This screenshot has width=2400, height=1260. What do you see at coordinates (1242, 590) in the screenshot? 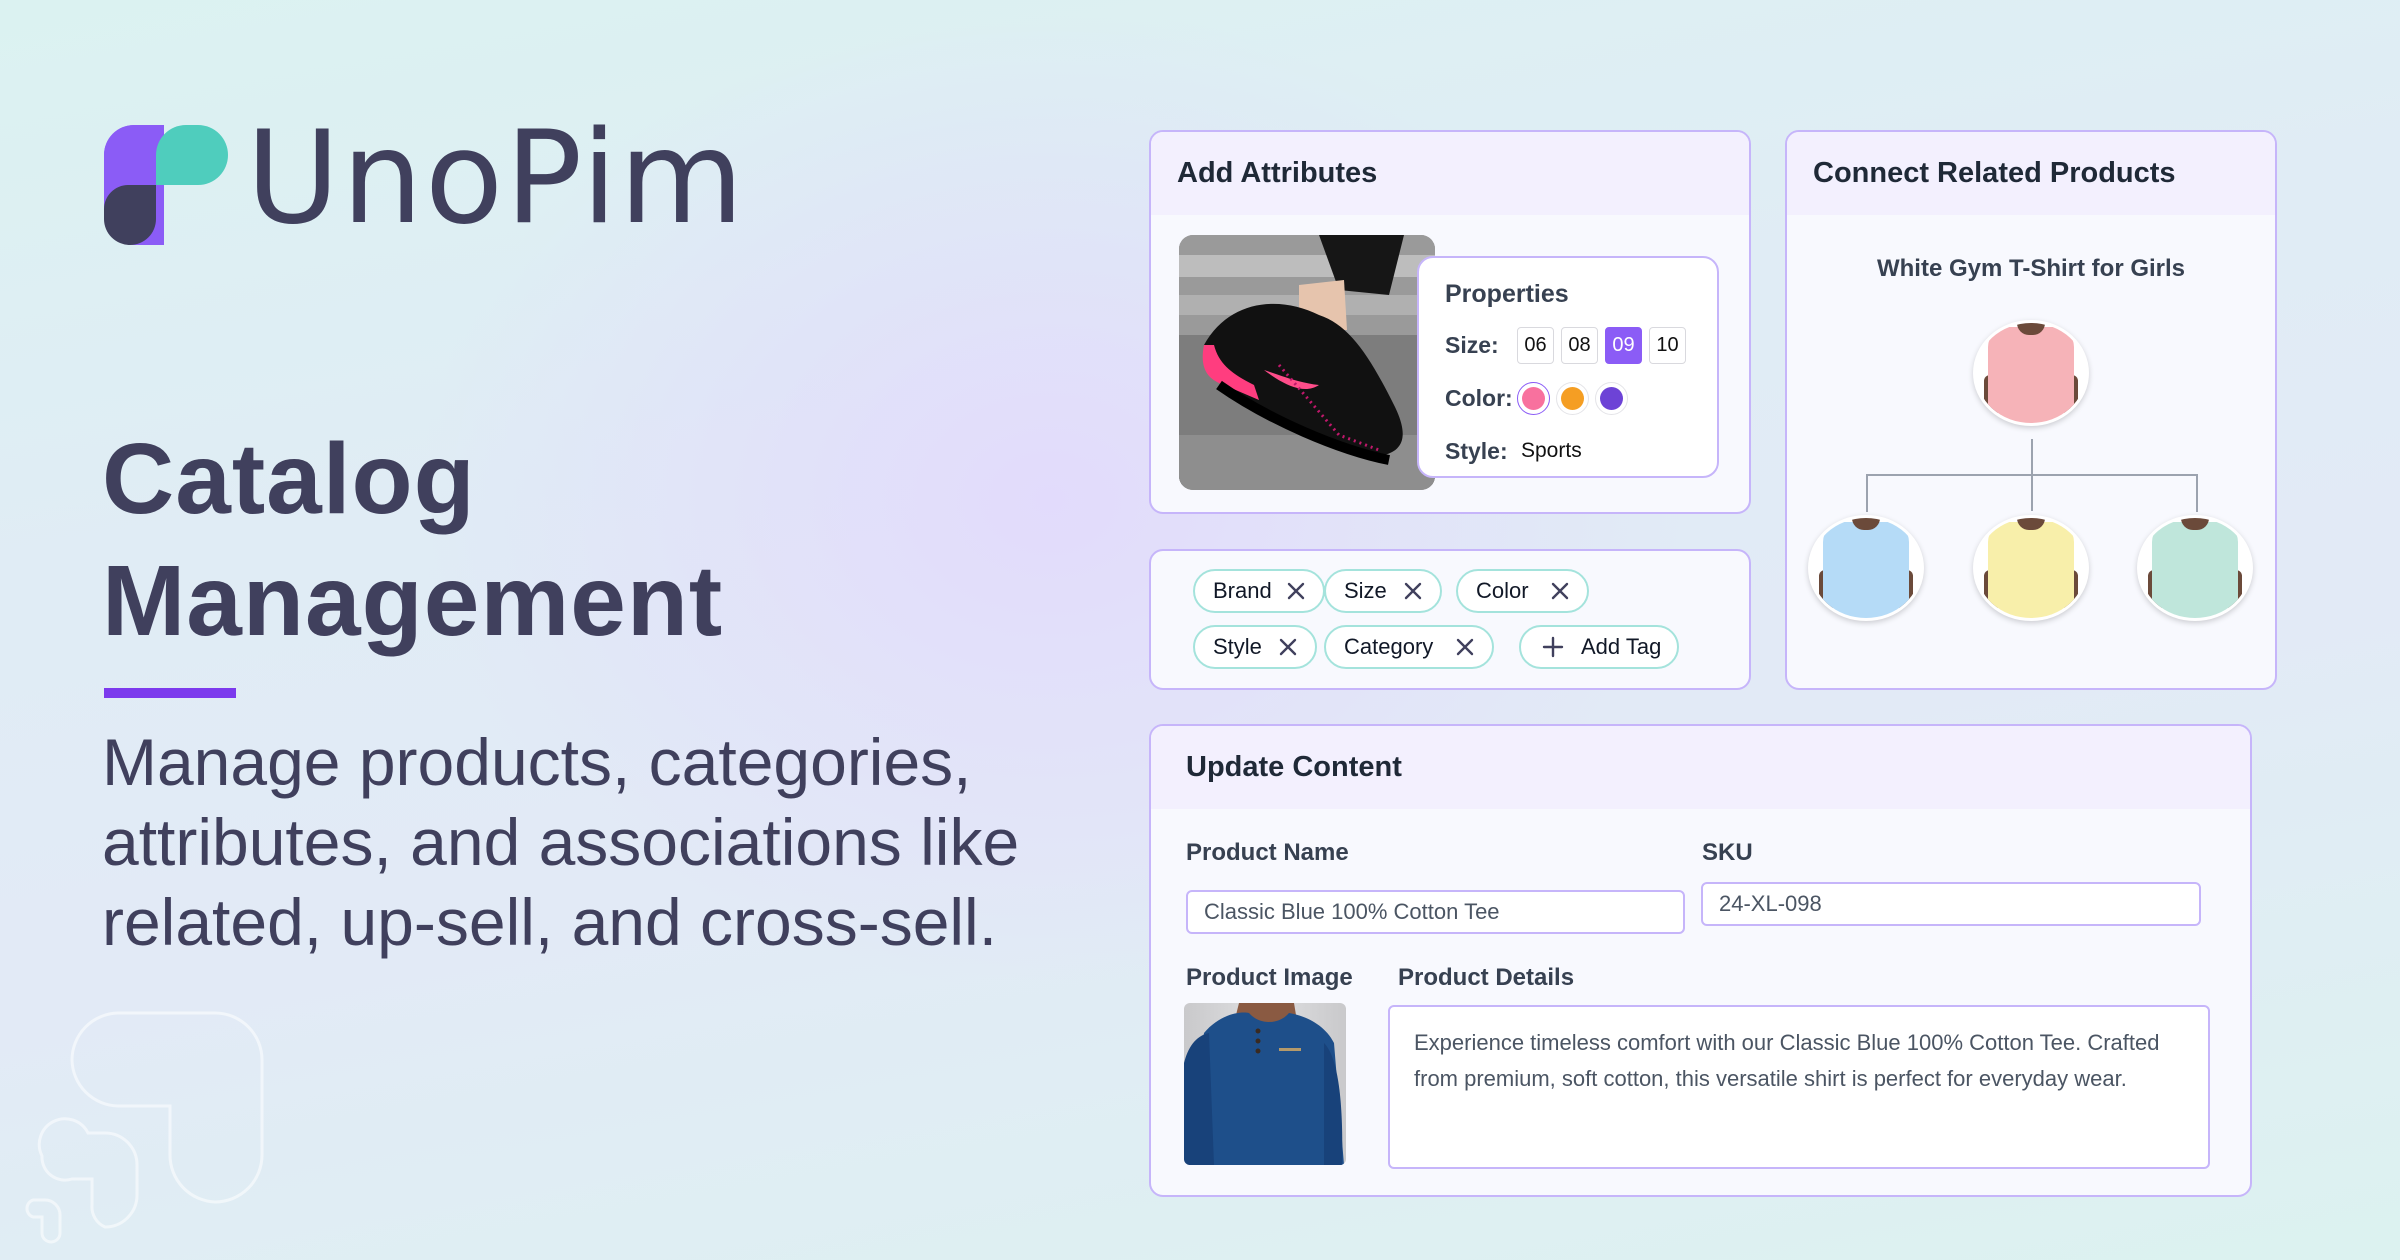
I see `tag-label: Brand` at bounding box center [1242, 590].